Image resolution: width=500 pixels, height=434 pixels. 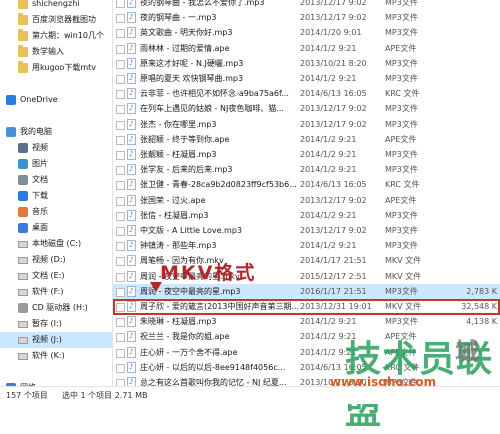 I want to click on sidebar-item: 视频 (D:), so click(x=56, y=260).